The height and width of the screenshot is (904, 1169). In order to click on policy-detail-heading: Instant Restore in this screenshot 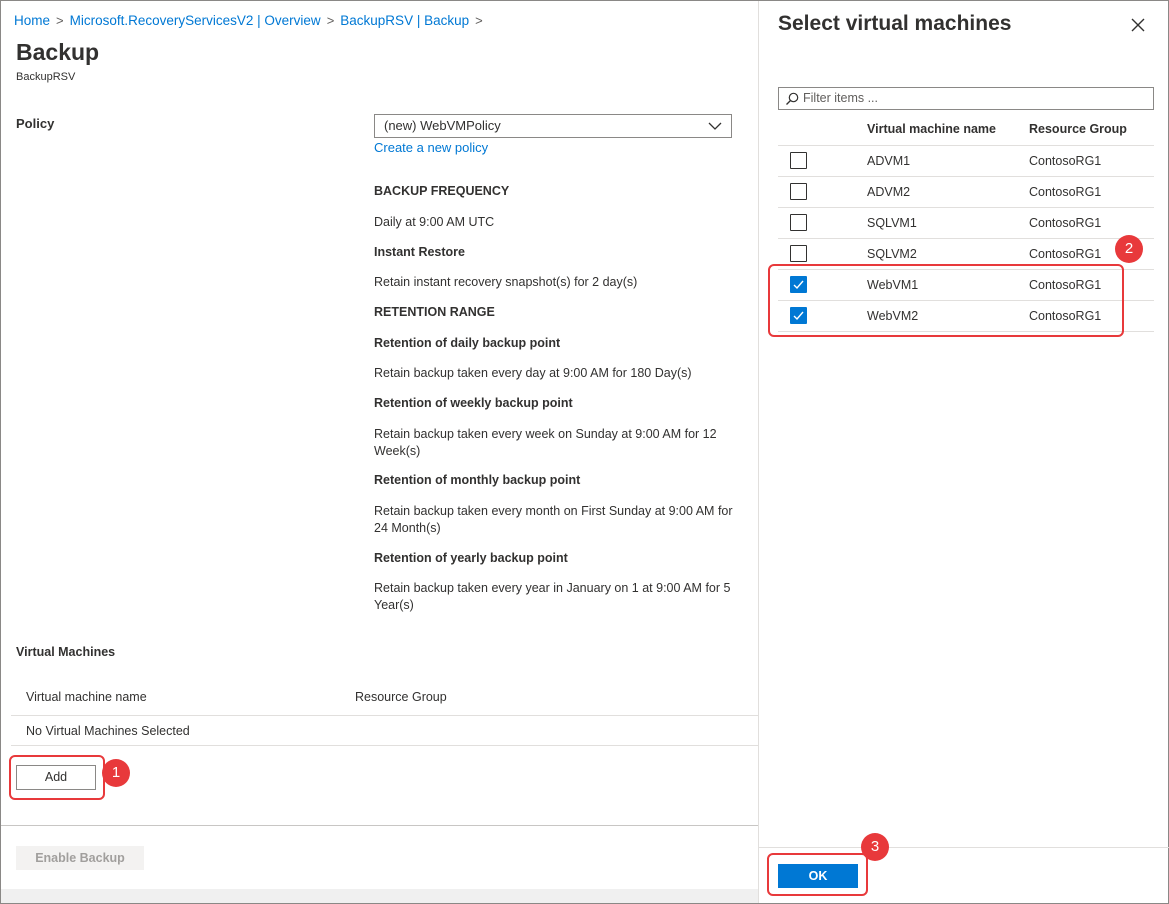, I will do `click(419, 252)`.